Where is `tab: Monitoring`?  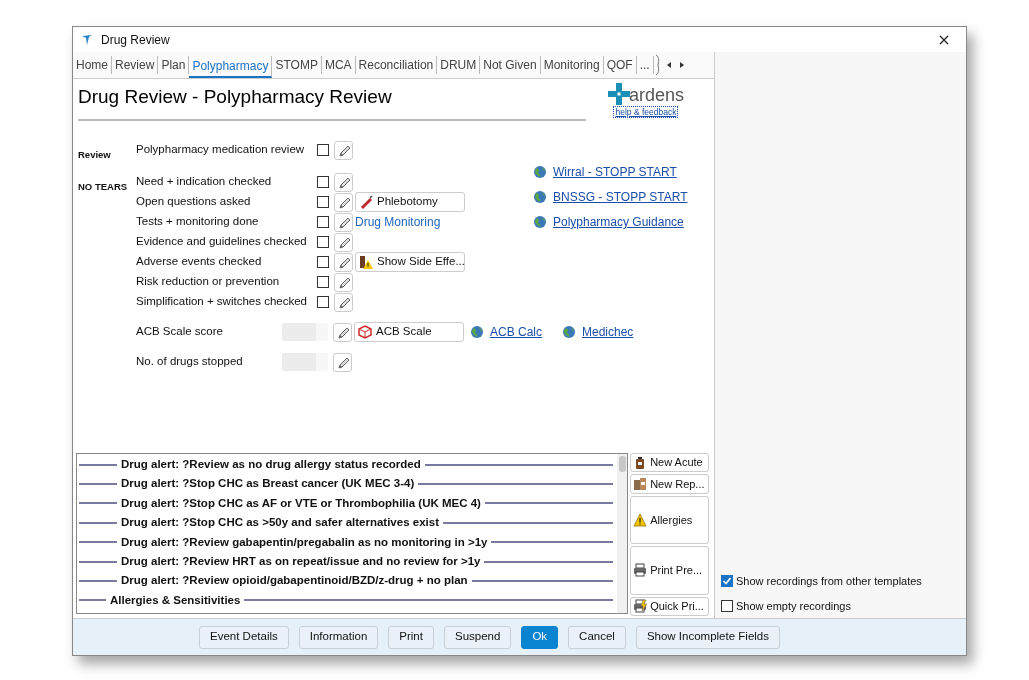
tab: Monitoring is located at coordinates (572, 65).